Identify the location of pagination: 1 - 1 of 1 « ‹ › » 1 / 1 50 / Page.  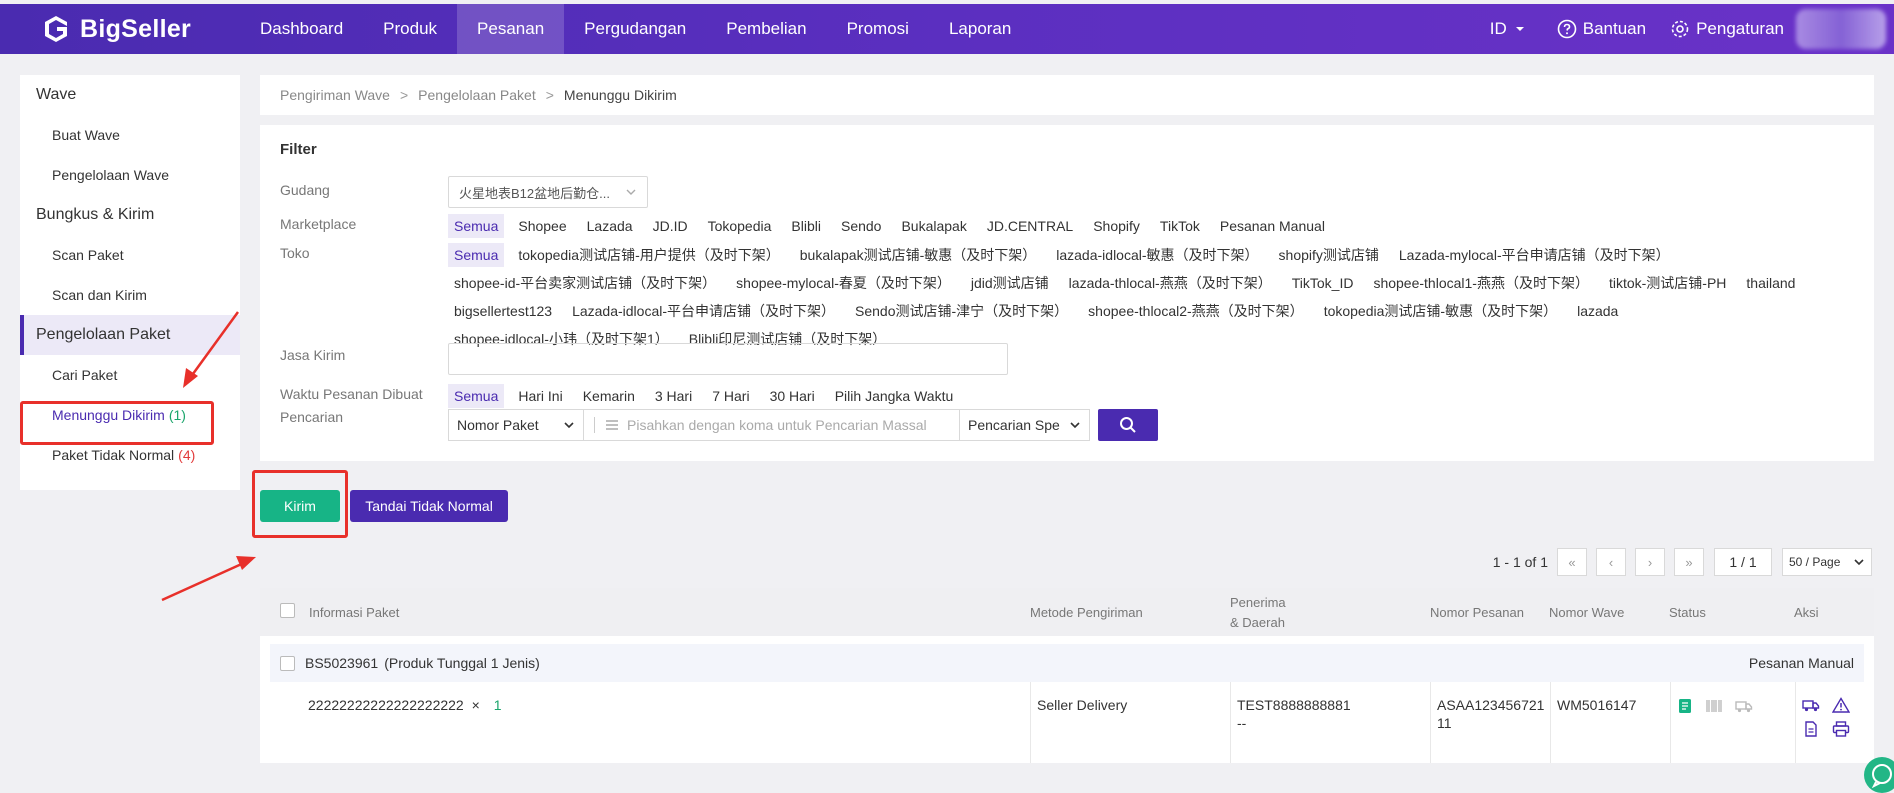
(1682, 562).